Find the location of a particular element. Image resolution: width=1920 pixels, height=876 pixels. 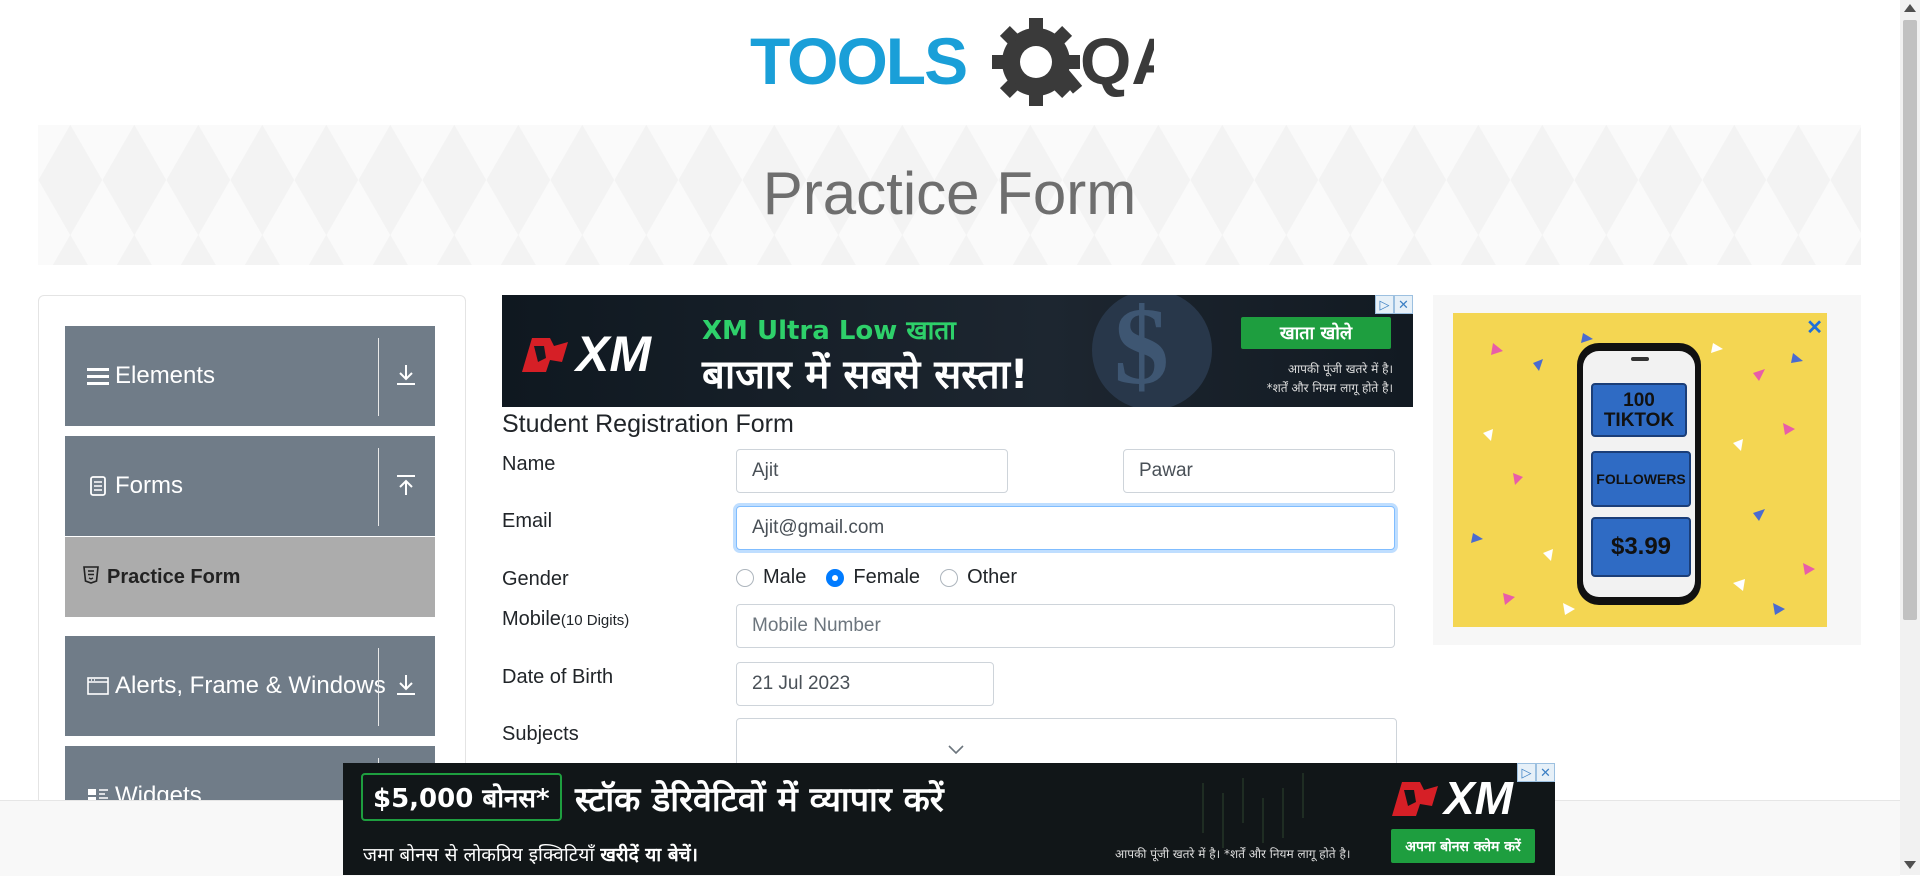

ad-subline-text: जमा बोनस से लोकप्रिय इक्विटियाँ is located at coordinates (482, 855).